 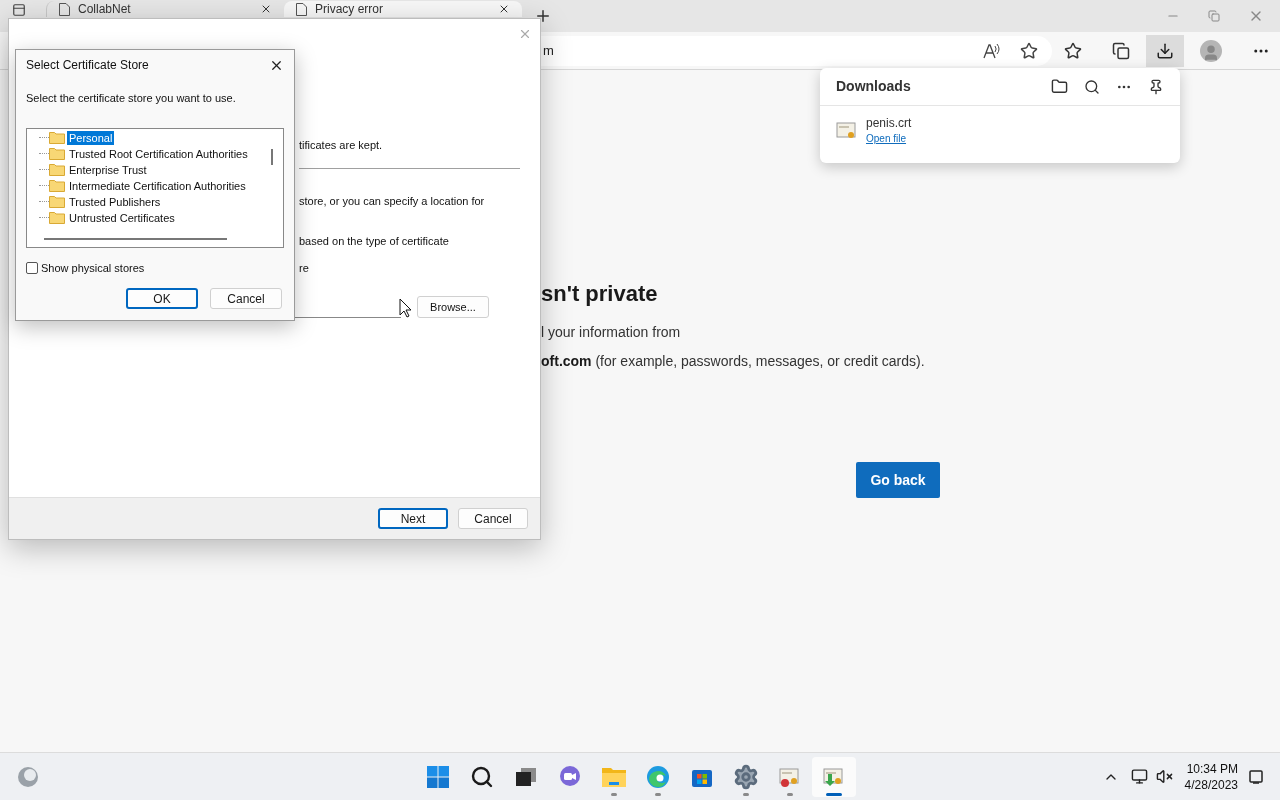 What do you see at coordinates (874, 86) in the screenshot?
I see `panel-title: Downloads` at bounding box center [874, 86].